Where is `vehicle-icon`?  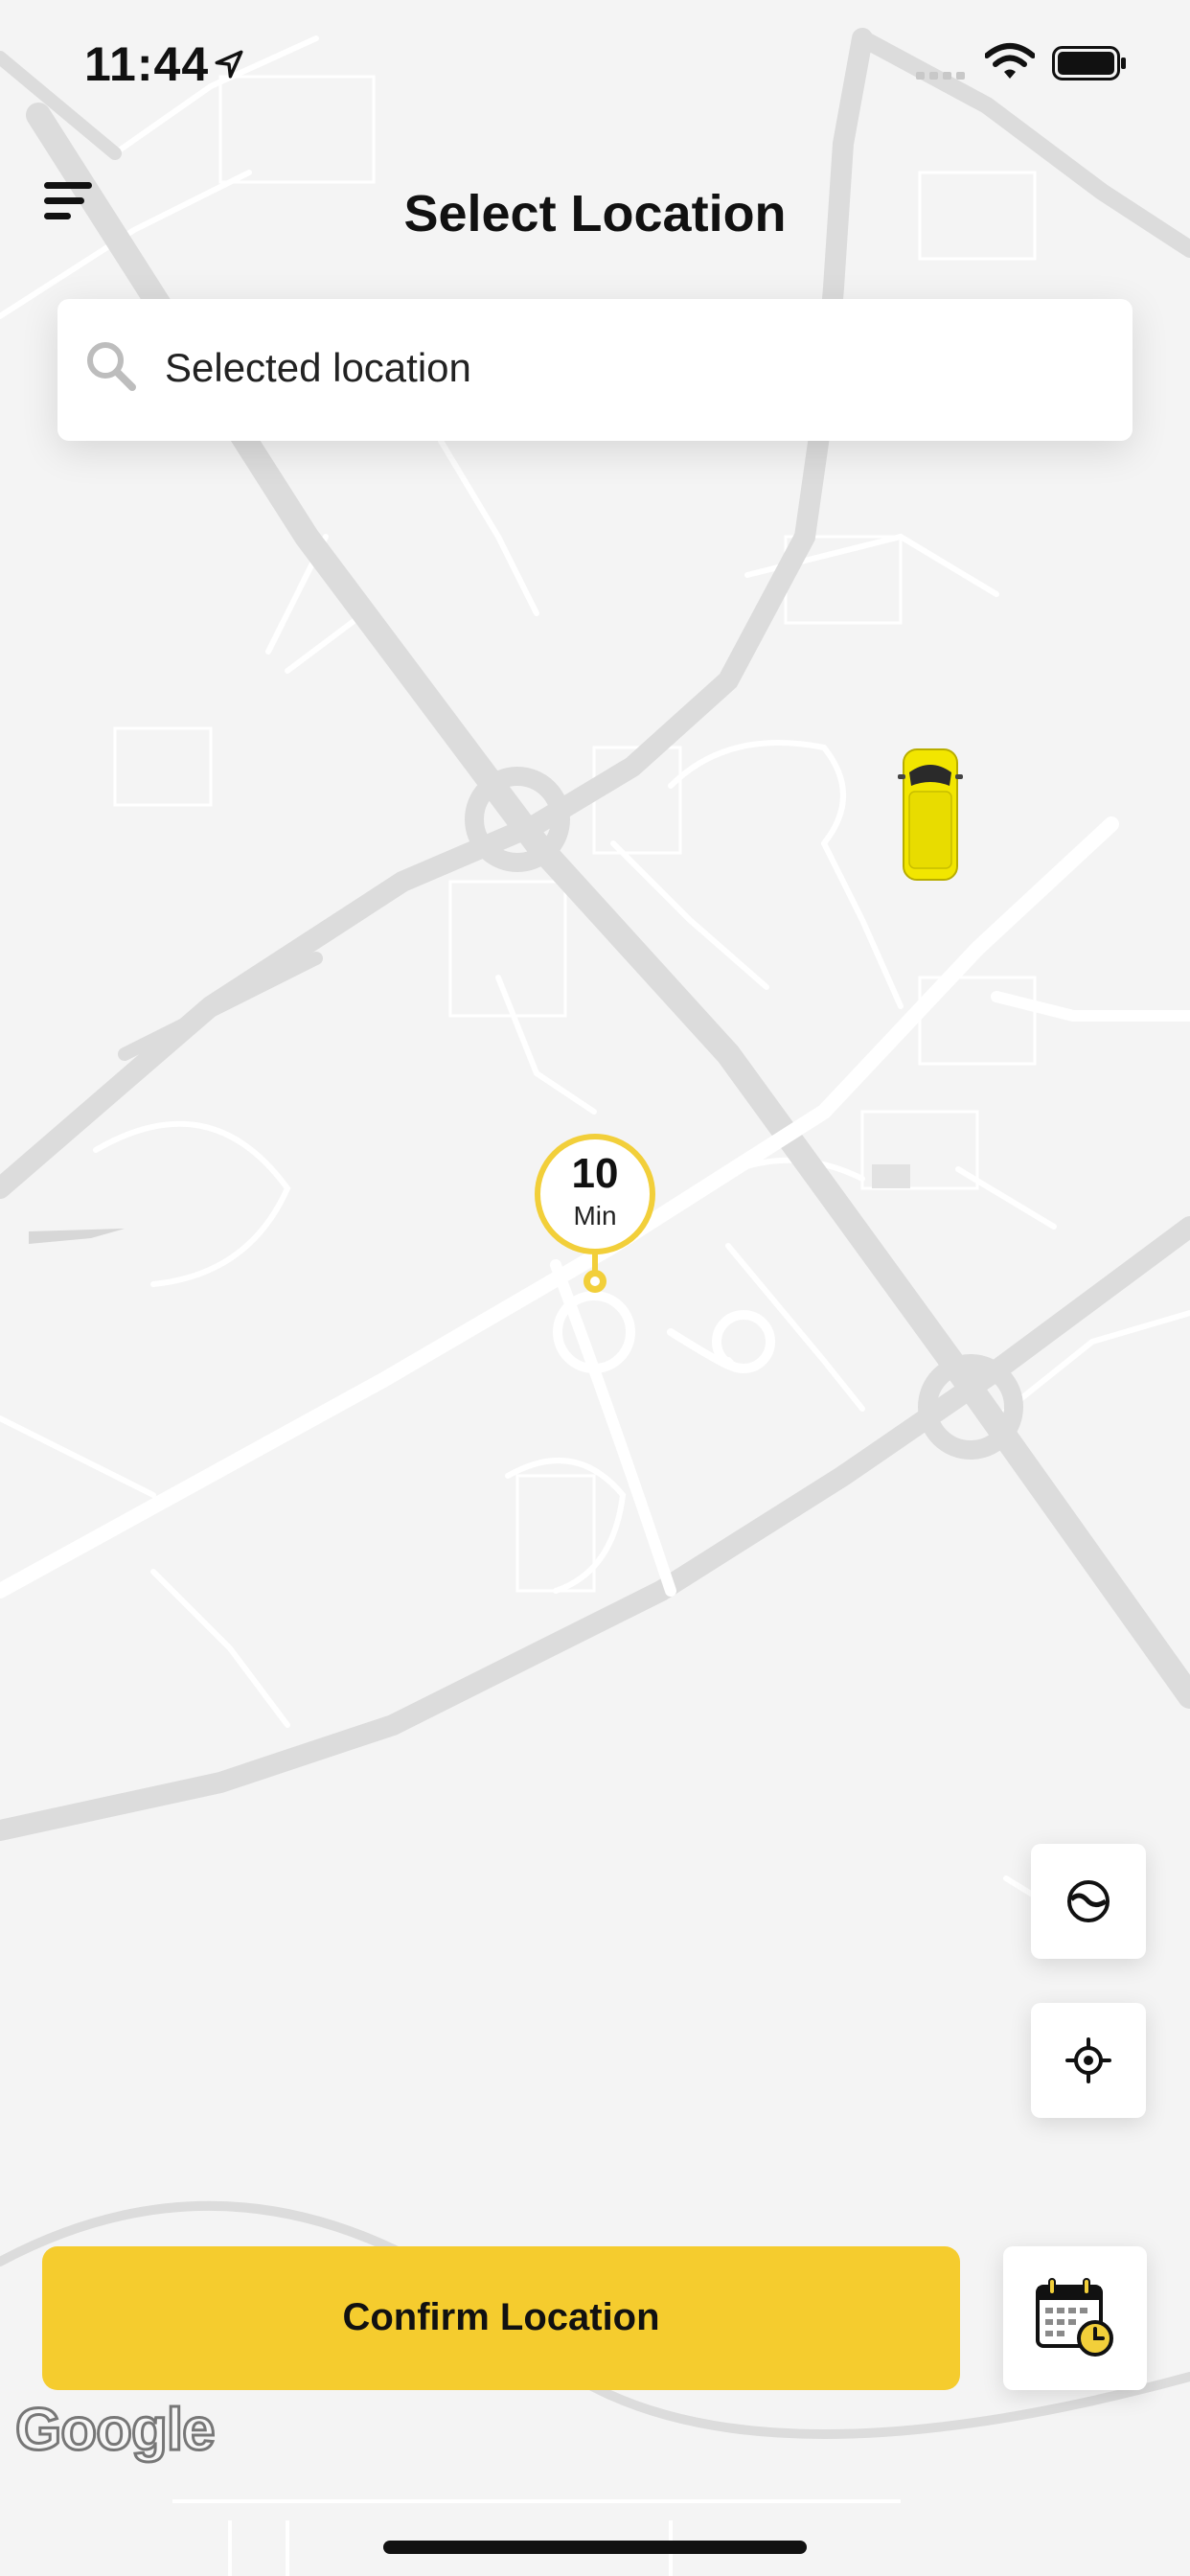
vehicle-icon is located at coordinates (931, 814).